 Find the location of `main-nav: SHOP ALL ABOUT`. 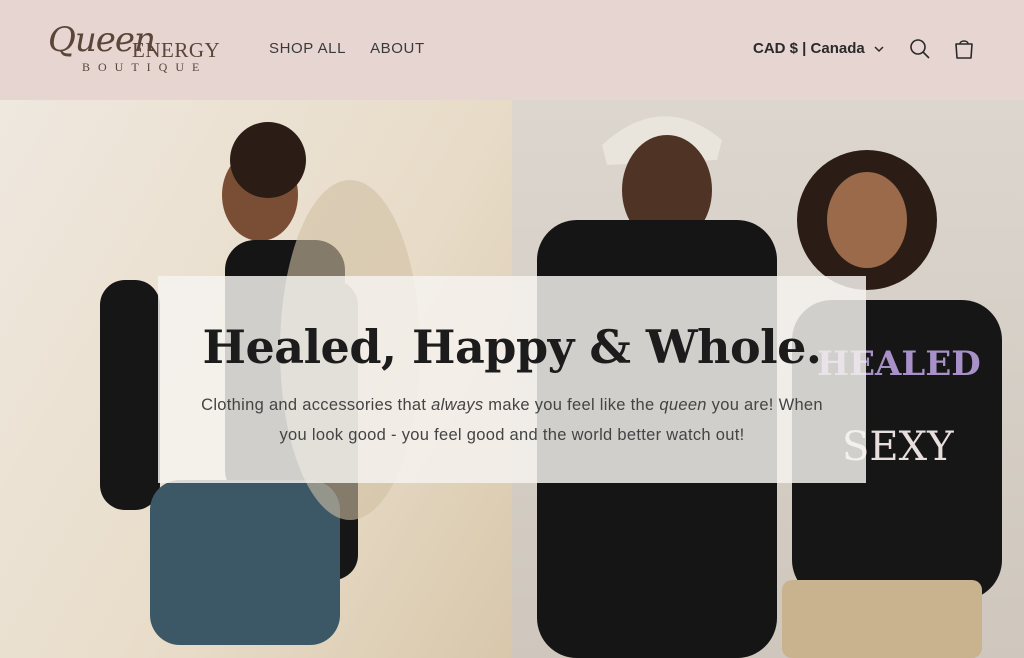

main-nav: SHOP ALL ABOUT is located at coordinates (347, 48).